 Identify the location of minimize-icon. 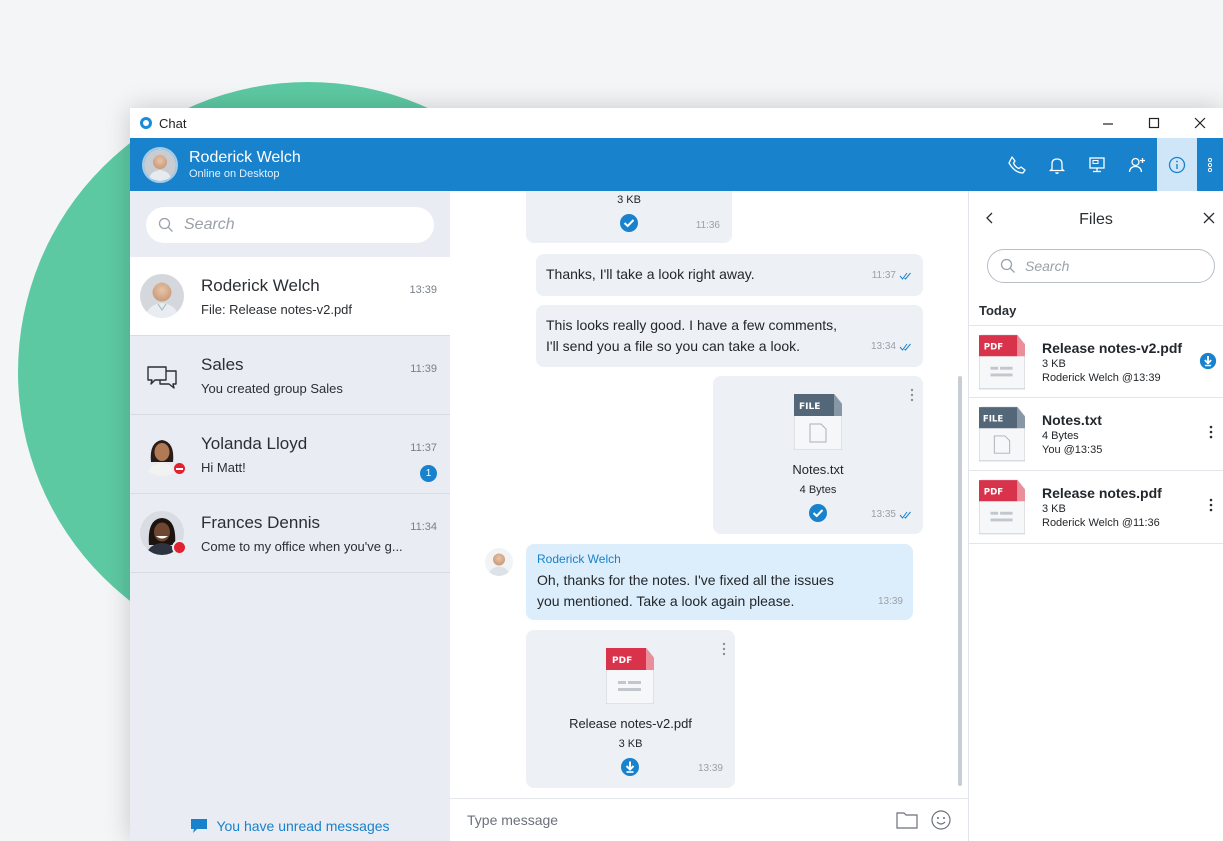
(1108, 124).